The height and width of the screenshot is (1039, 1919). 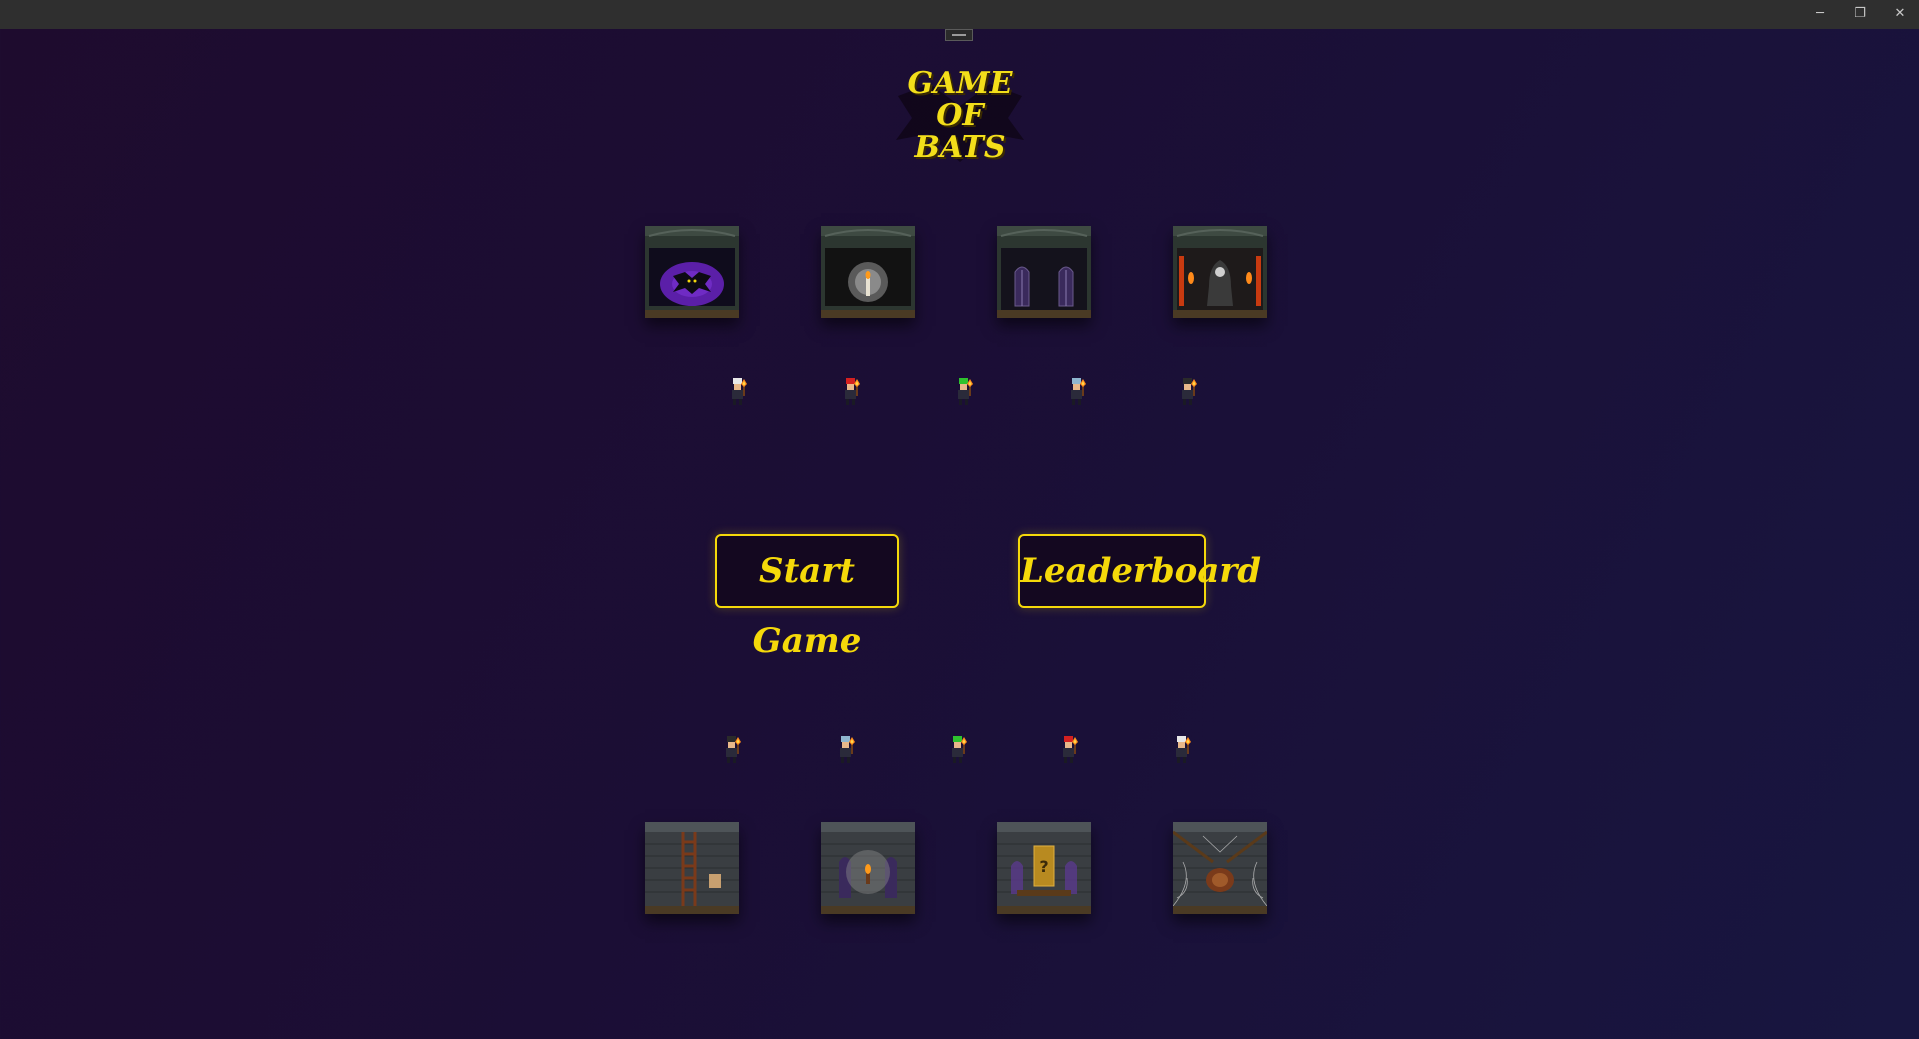 I want to click on leaderboard-button: Leaderboard, so click(x=1139, y=571).